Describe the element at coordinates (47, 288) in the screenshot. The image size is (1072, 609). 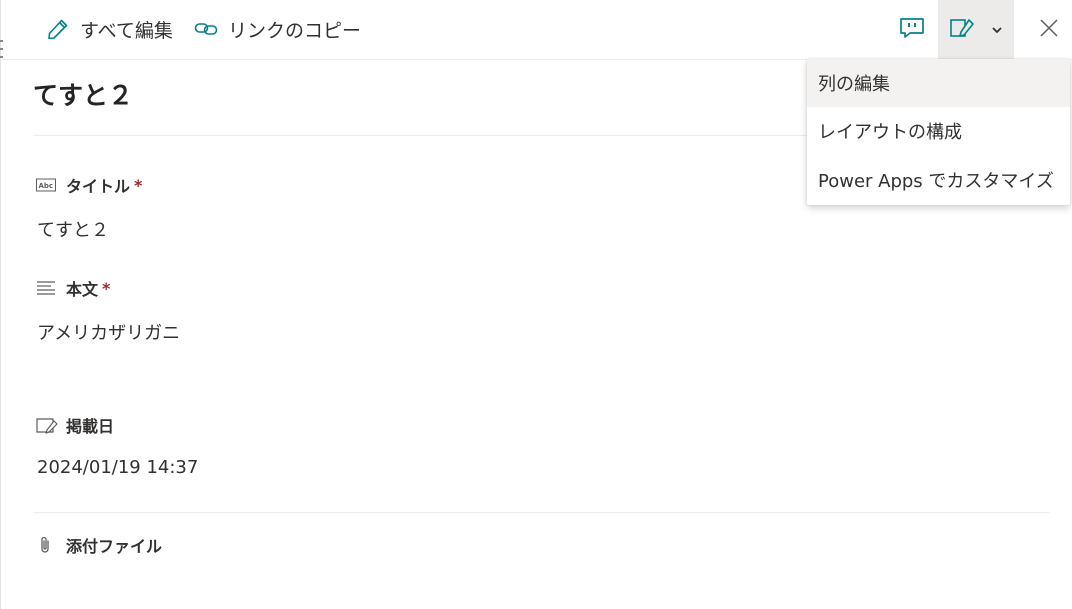
I see `multiline-text-icon` at that location.